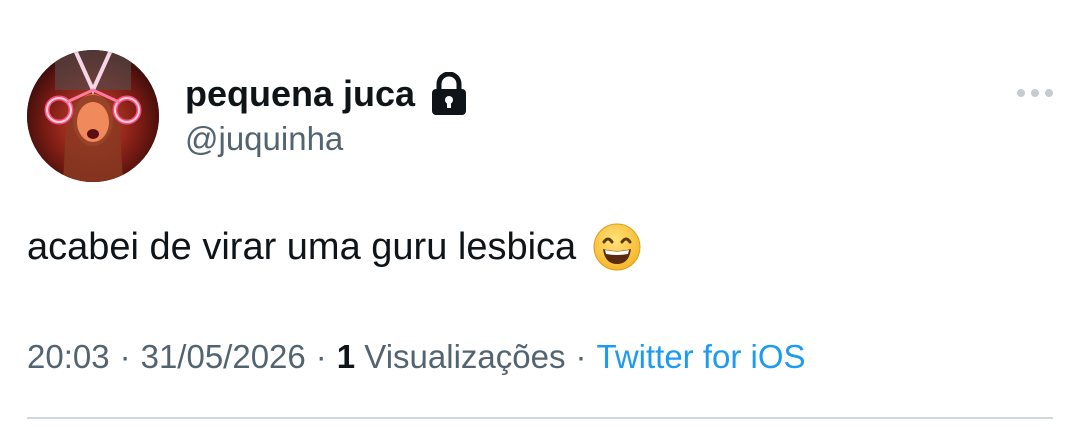 This screenshot has height=429, width=1080. What do you see at coordinates (302, 247) in the screenshot?
I see `tweet-text: acabei de virar uma guru lesbica` at bounding box center [302, 247].